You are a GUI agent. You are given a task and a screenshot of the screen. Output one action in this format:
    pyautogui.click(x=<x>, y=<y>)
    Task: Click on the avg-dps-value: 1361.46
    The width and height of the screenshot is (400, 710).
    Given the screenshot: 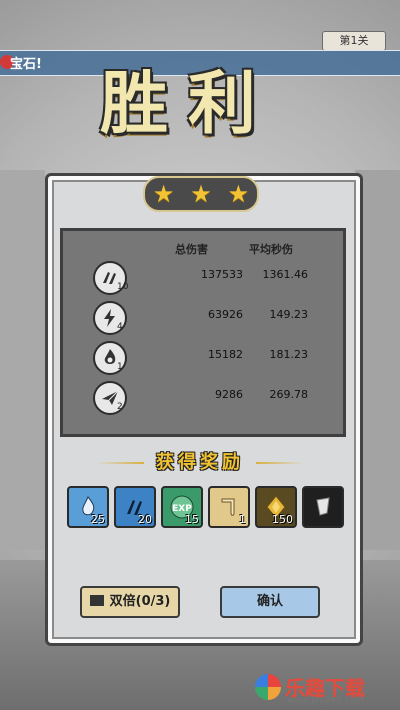 What is the action you would take?
    pyautogui.click(x=285, y=274)
    